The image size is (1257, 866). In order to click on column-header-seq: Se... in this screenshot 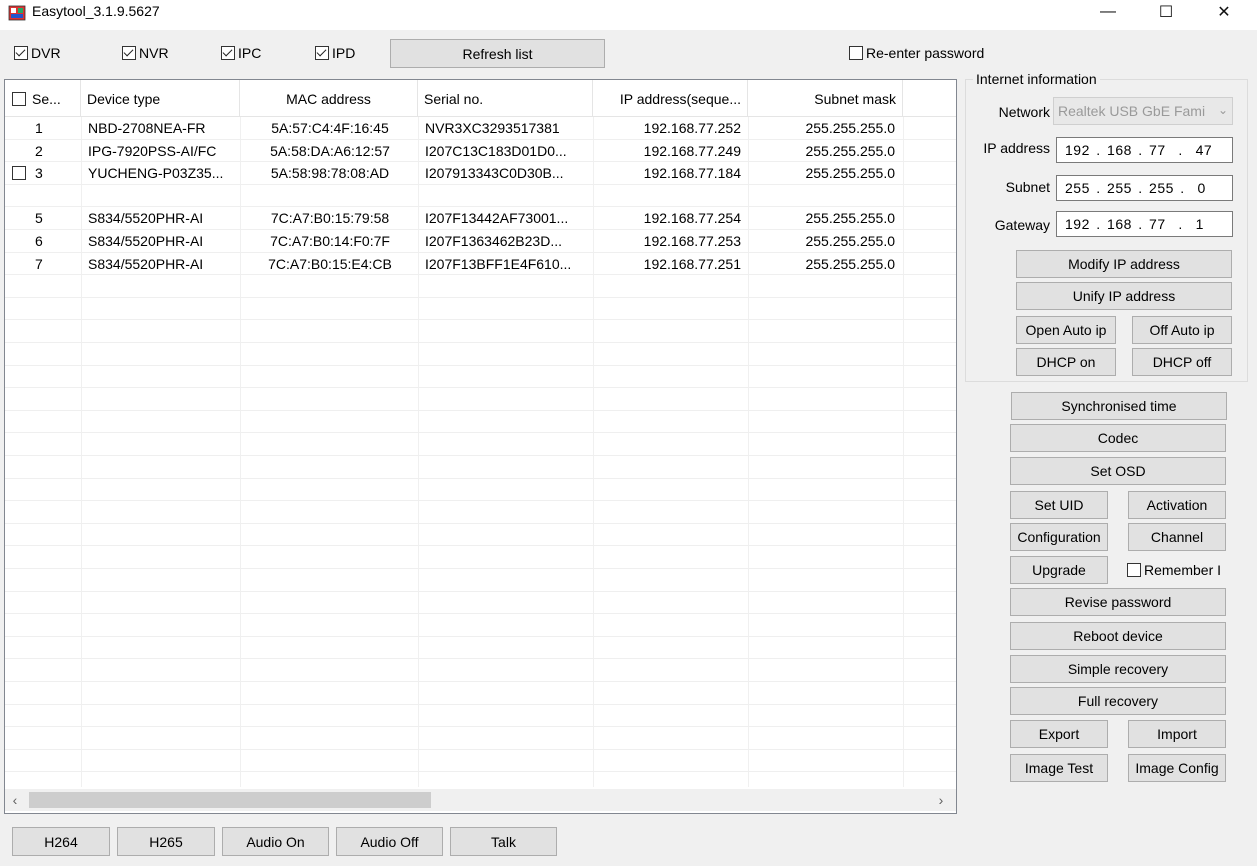, I will do `click(43, 98)`.